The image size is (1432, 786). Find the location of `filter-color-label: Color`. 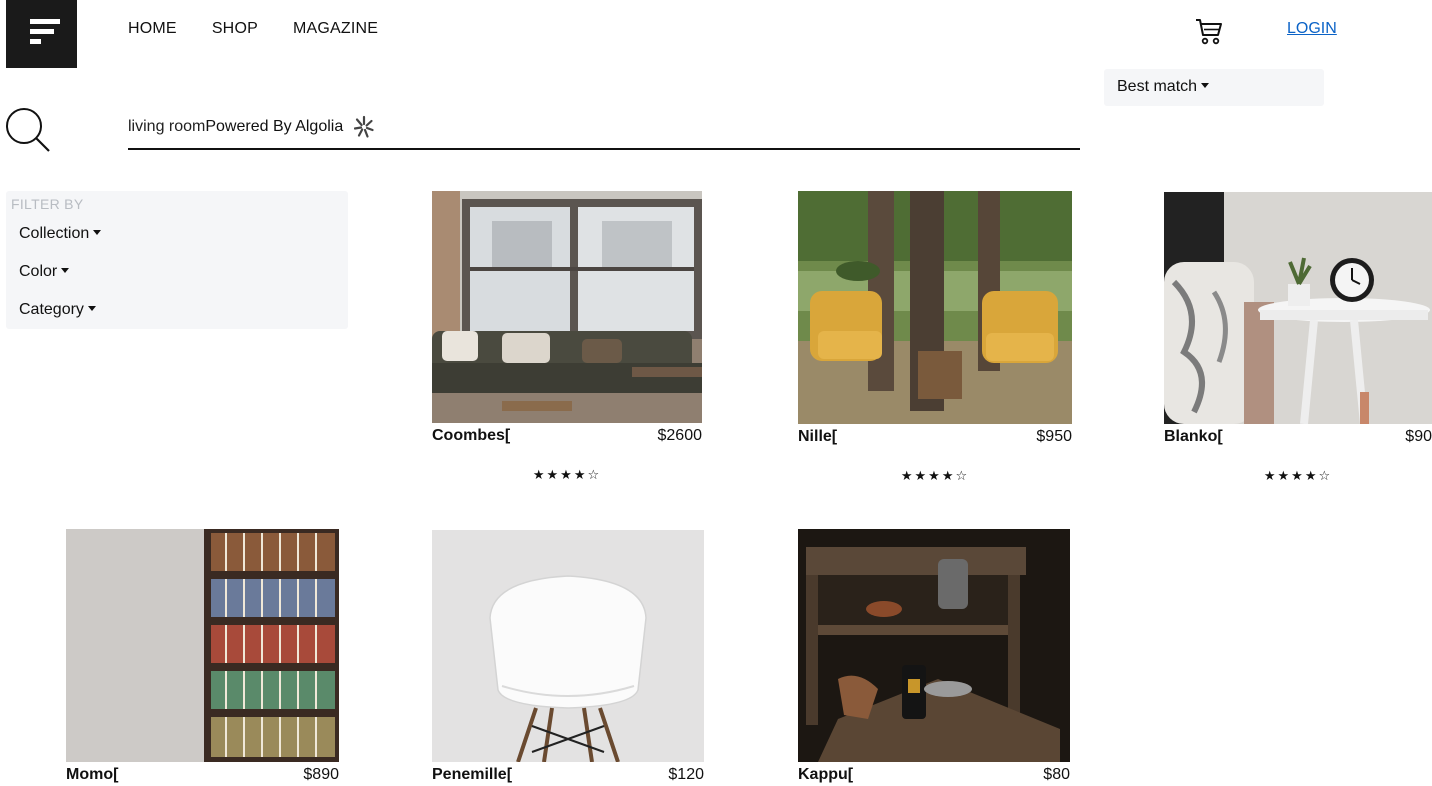

filter-color-label: Color is located at coordinates (38, 271).